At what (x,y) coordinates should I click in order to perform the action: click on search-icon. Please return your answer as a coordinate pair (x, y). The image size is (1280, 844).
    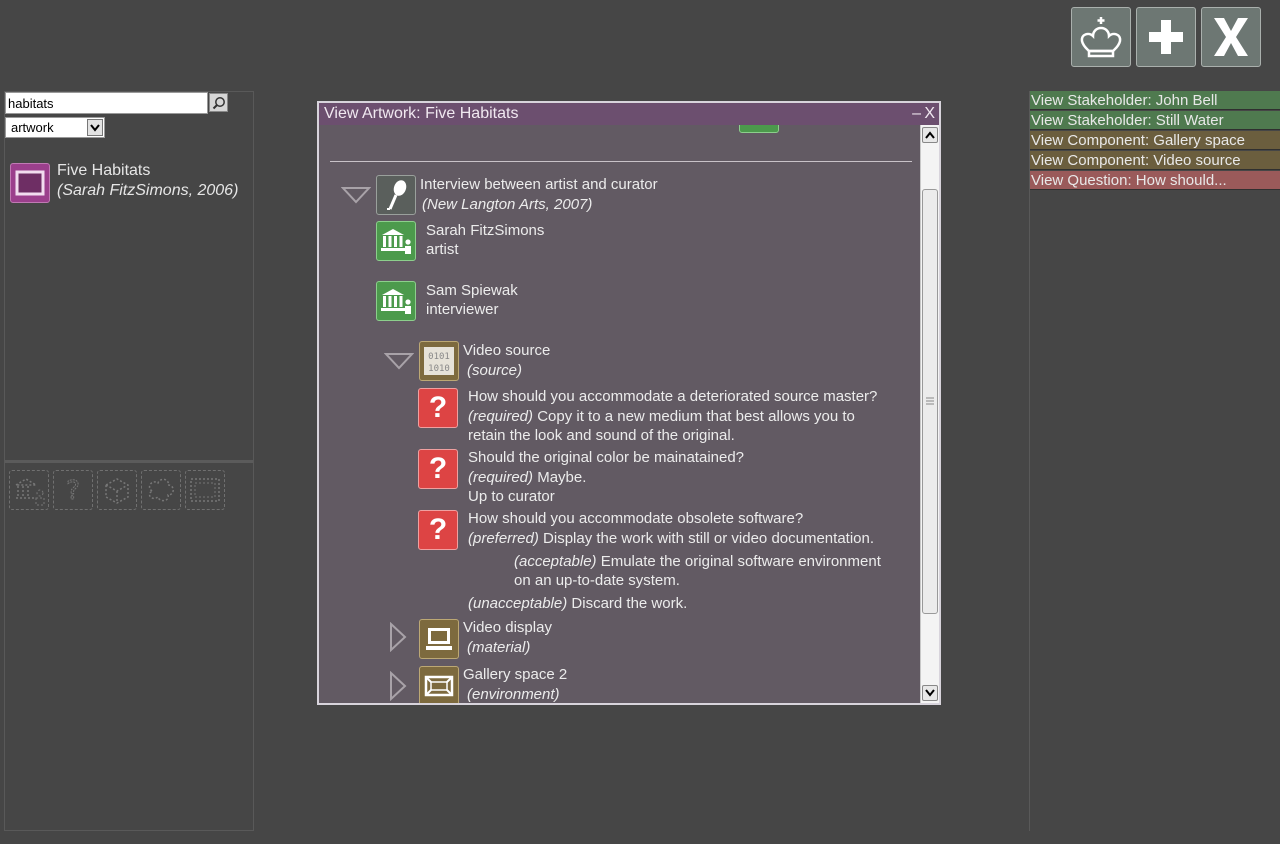
    Looking at the image, I should click on (218, 102).